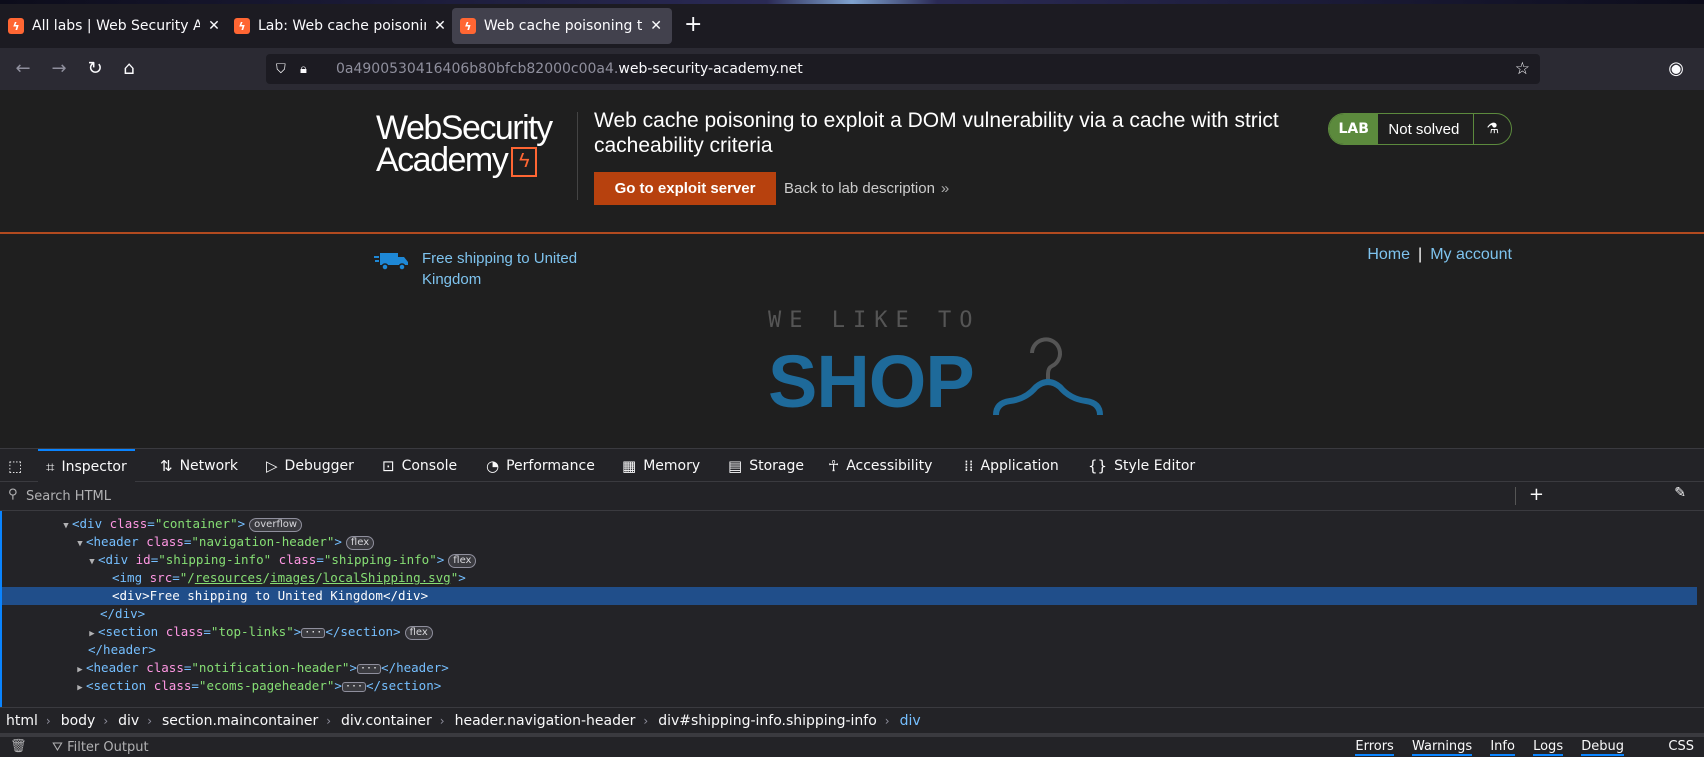 The width and height of the screenshot is (1704, 757). Describe the element at coordinates (128, 721) in the screenshot. I see `breadcrumb-item: div` at that location.